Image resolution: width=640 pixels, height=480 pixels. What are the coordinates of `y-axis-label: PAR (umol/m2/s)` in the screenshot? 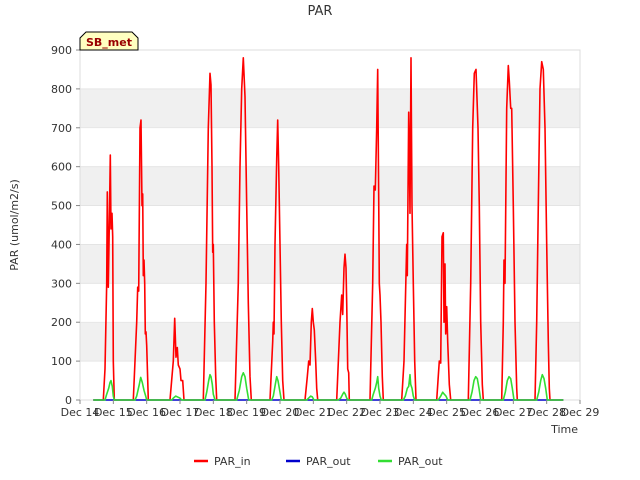 It's located at (14, 225).